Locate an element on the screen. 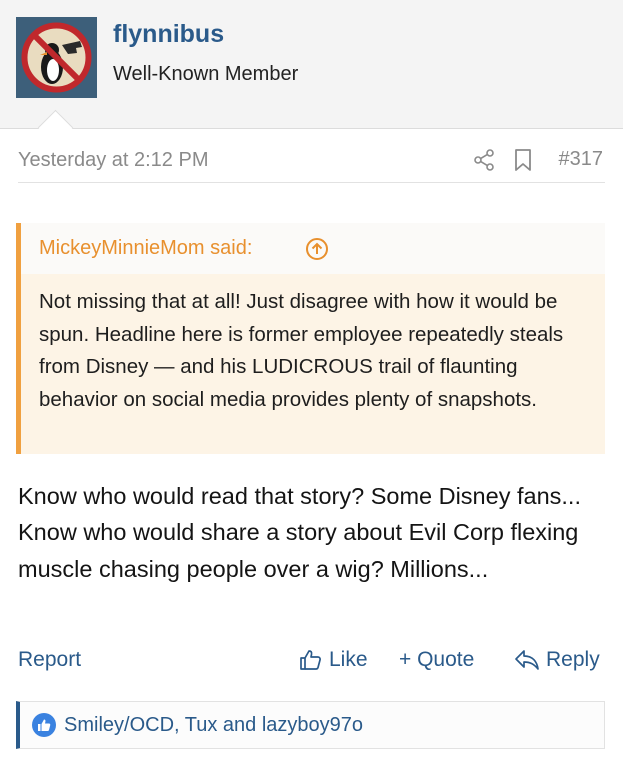 The height and width of the screenshot is (768, 623). post-number: #317 is located at coordinates (581, 159).